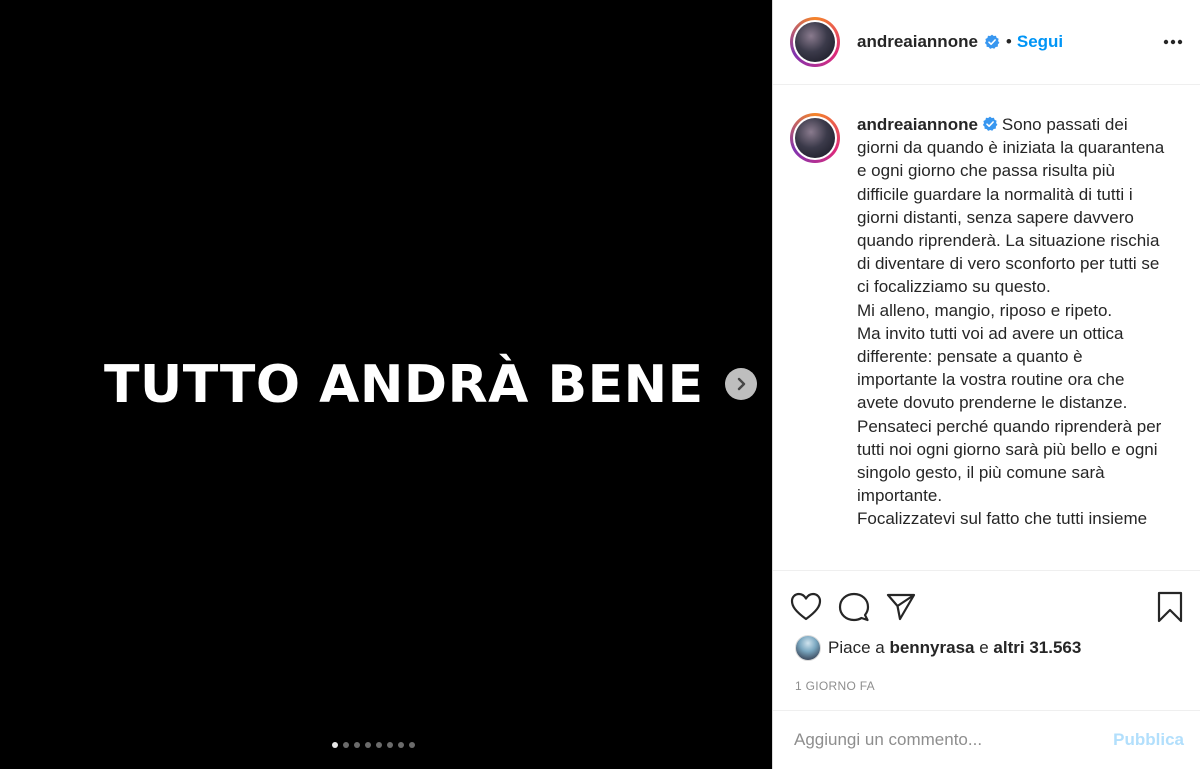 The height and width of the screenshot is (769, 1200). Describe the element at coordinates (917, 42) in the screenshot. I see `header-username: andreaiannone` at that location.